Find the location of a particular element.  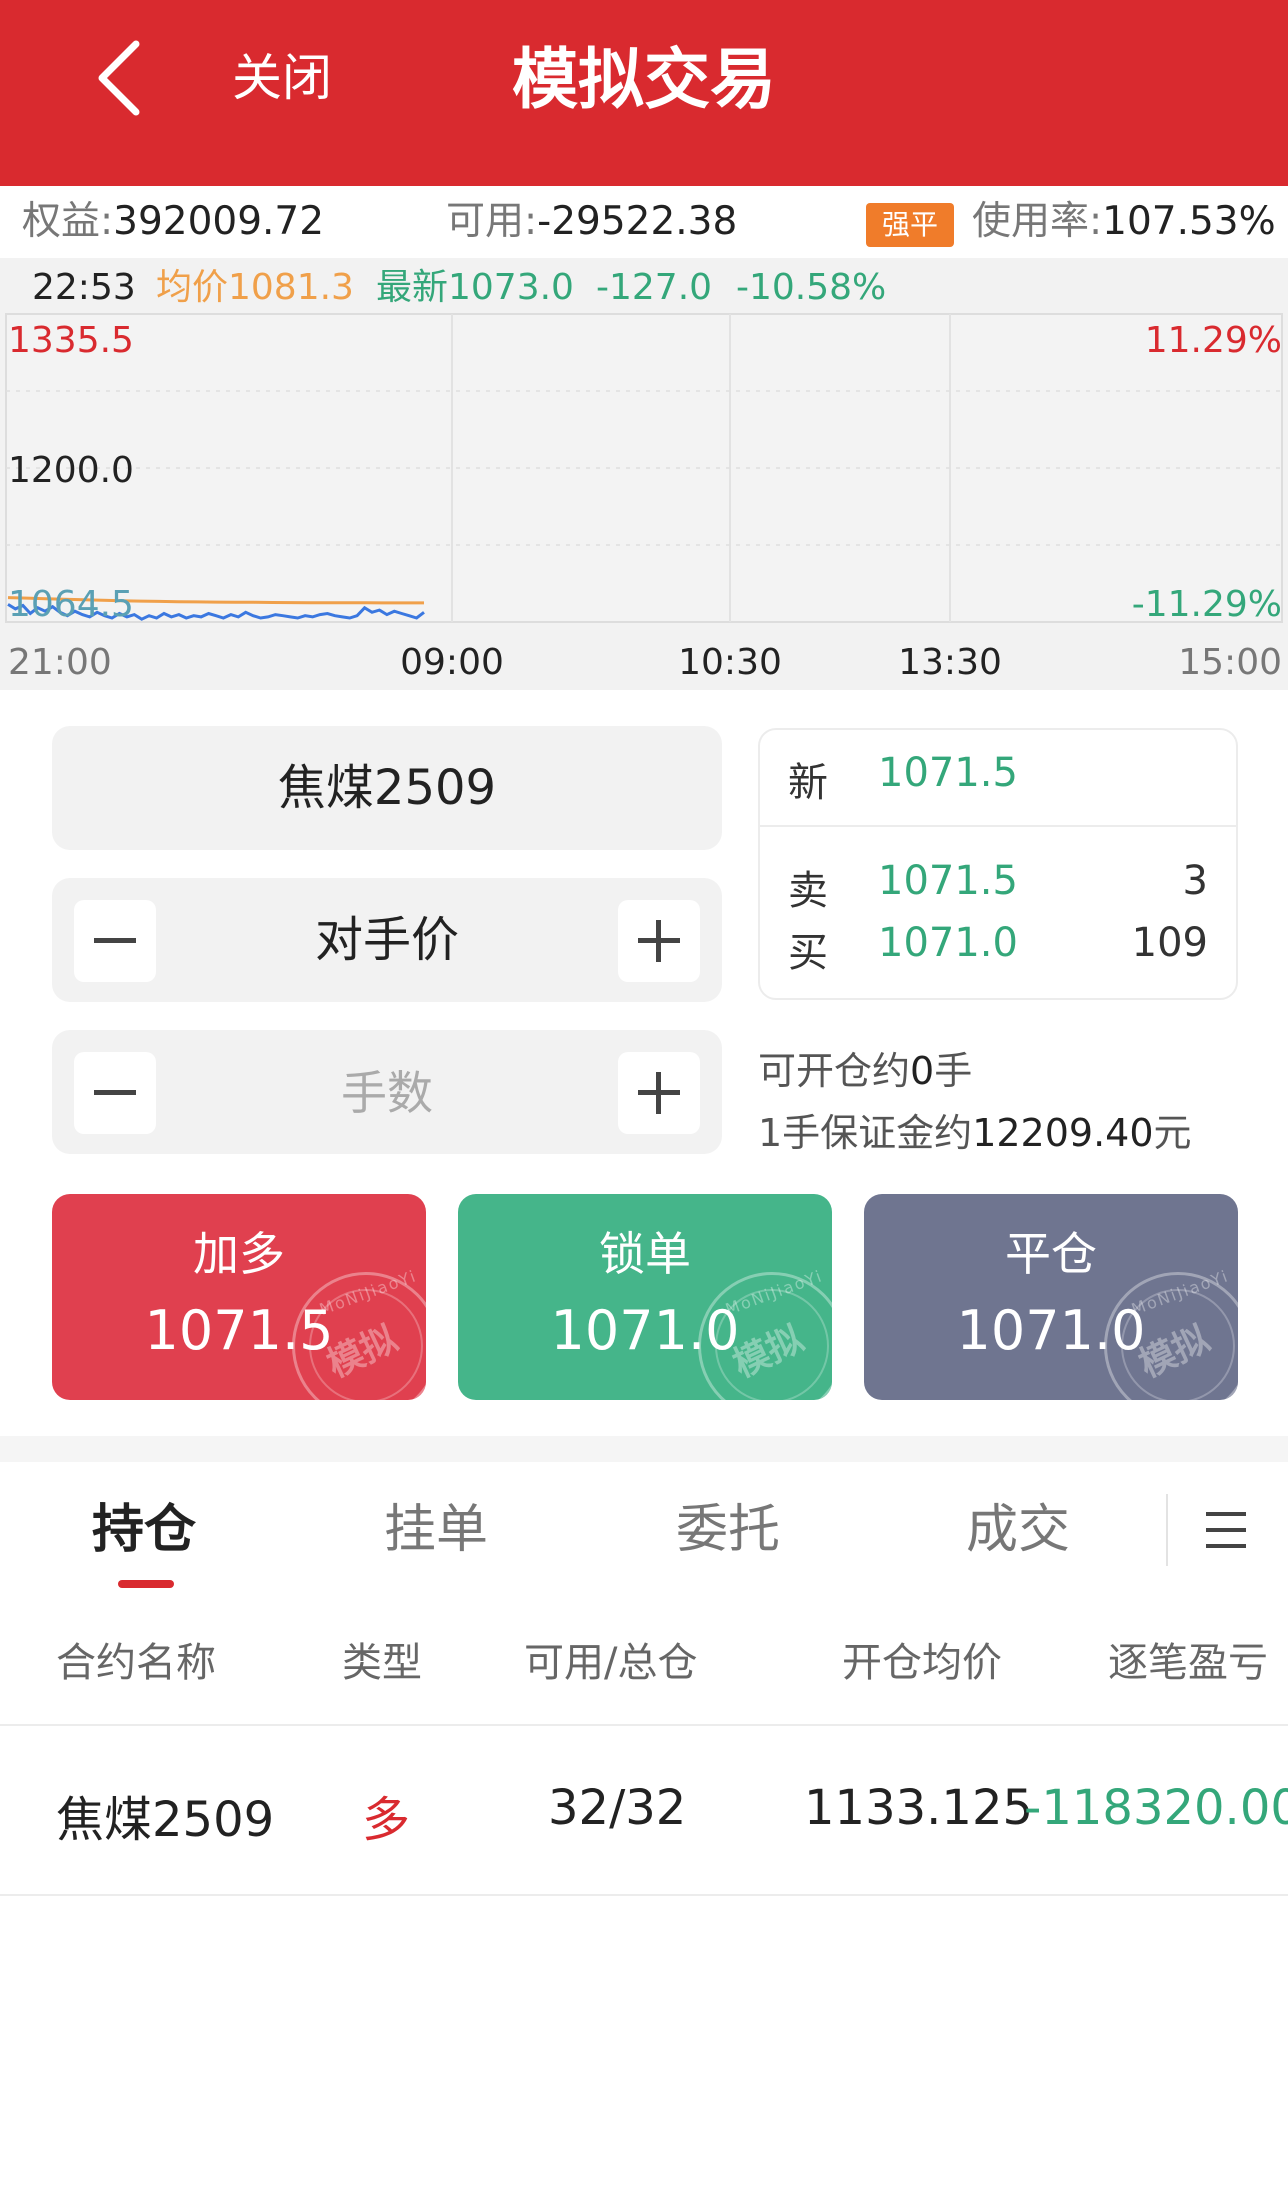

openable-value: 0 is located at coordinates (922, 1071).